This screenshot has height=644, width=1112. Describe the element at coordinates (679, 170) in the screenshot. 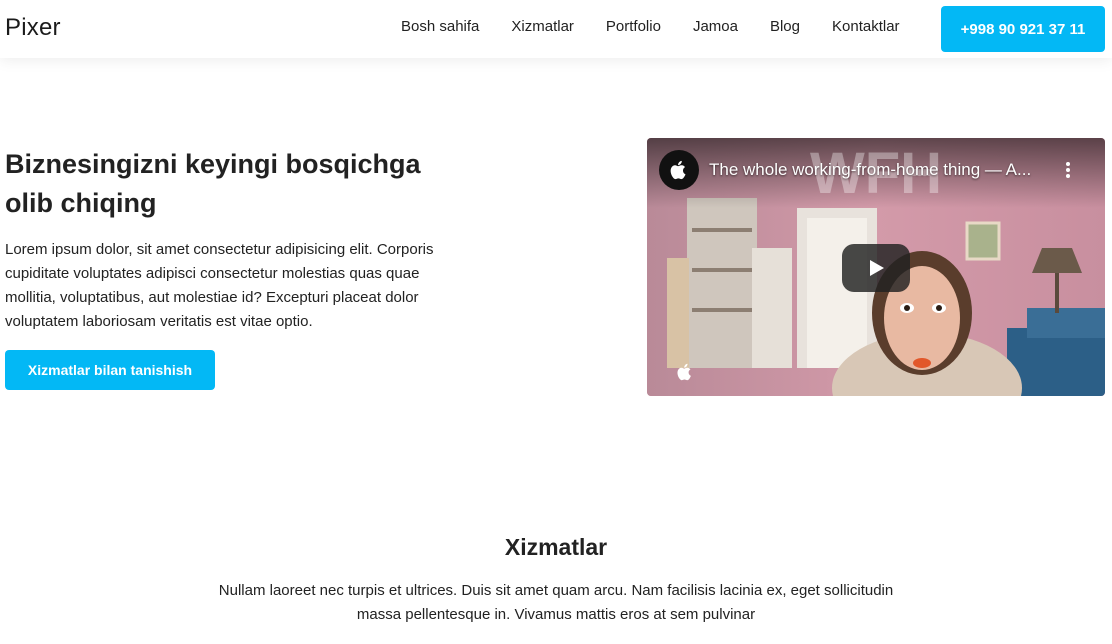

I see `apple-logo-icon` at that location.